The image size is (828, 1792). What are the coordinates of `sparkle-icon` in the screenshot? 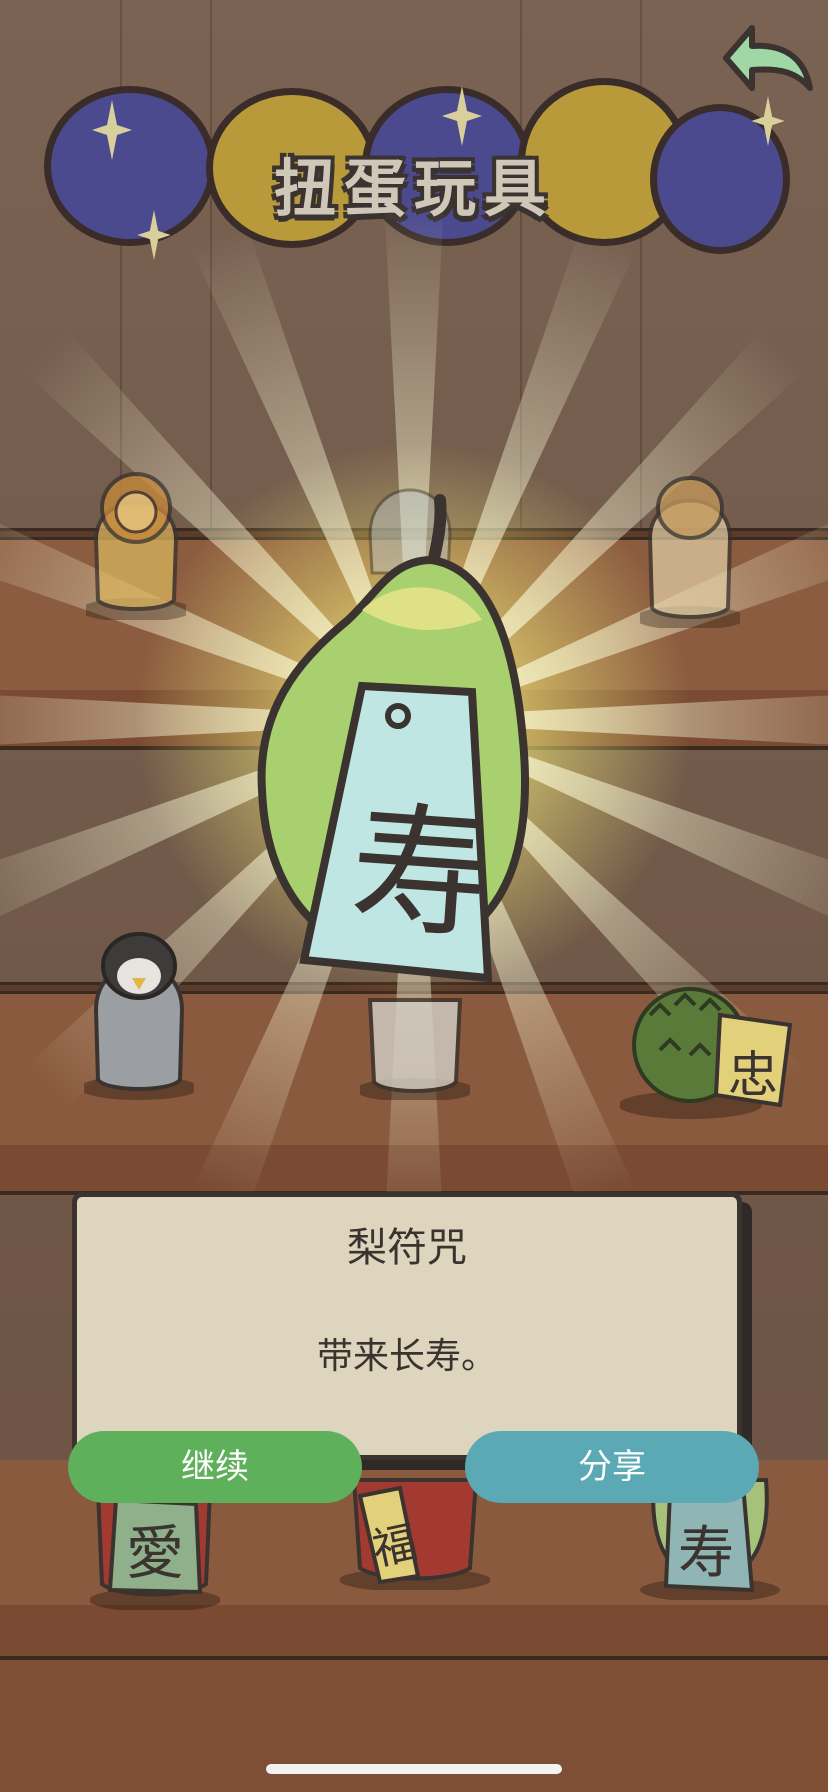 It's located at (462, 116).